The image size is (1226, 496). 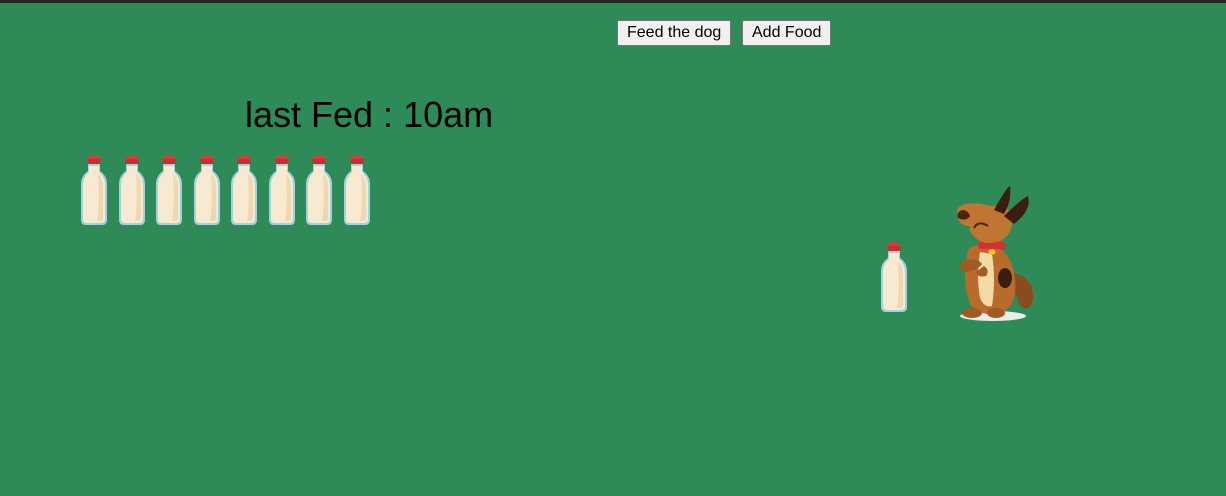 What do you see at coordinates (369, 114) in the screenshot?
I see `last-fed-label: last Fed : 10am` at bounding box center [369, 114].